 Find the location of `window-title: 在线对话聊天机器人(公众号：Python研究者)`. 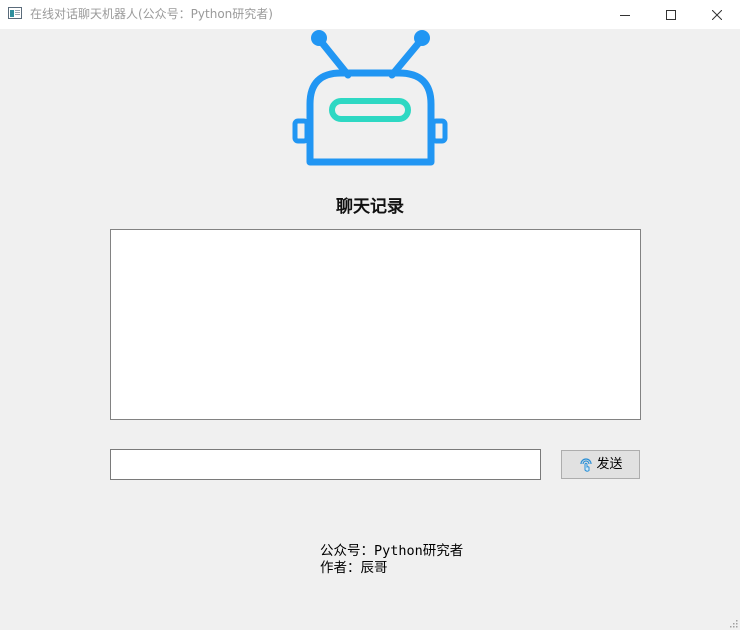

window-title: 在线对话聊天机器人(公众号：Python研究者) is located at coordinates (151, 14).